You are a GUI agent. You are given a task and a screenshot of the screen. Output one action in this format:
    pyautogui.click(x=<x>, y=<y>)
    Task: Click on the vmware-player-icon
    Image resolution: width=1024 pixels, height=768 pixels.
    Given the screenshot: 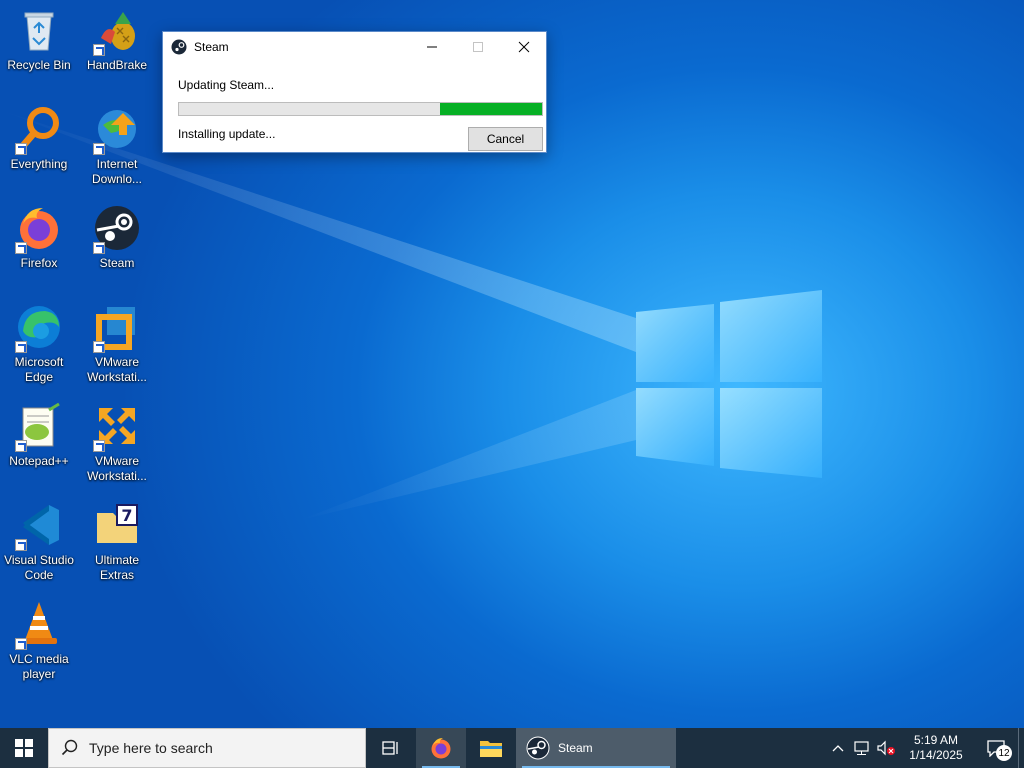 What is the action you would take?
    pyautogui.click(x=117, y=427)
    